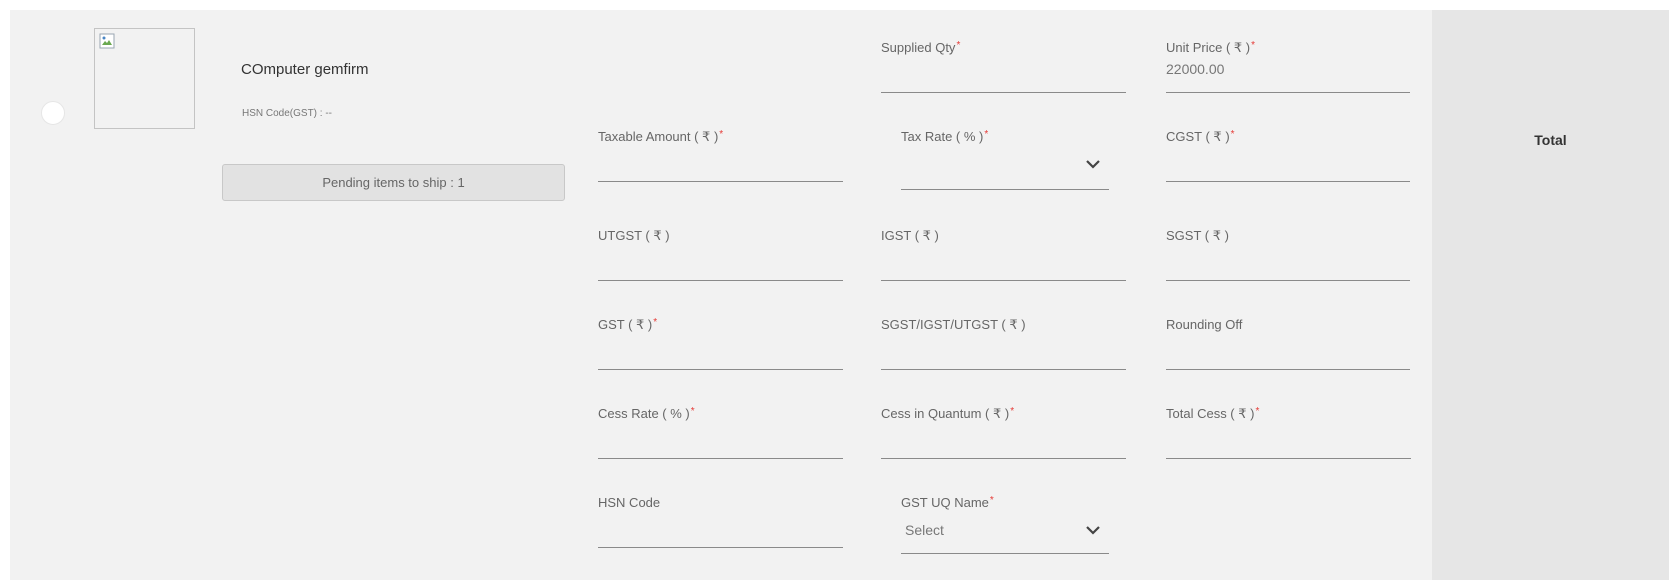 This screenshot has width=1669, height=580. Describe the element at coordinates (1288, 432) in the screenshot. I see `total-cess-field: Total Cess ( ₹ )*` at that location.